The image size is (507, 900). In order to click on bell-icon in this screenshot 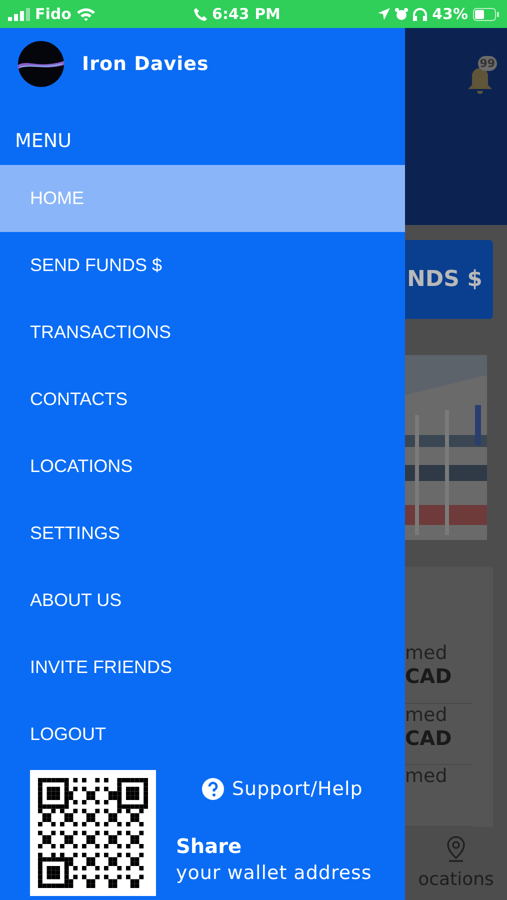, I will do `click(480, 81)`.